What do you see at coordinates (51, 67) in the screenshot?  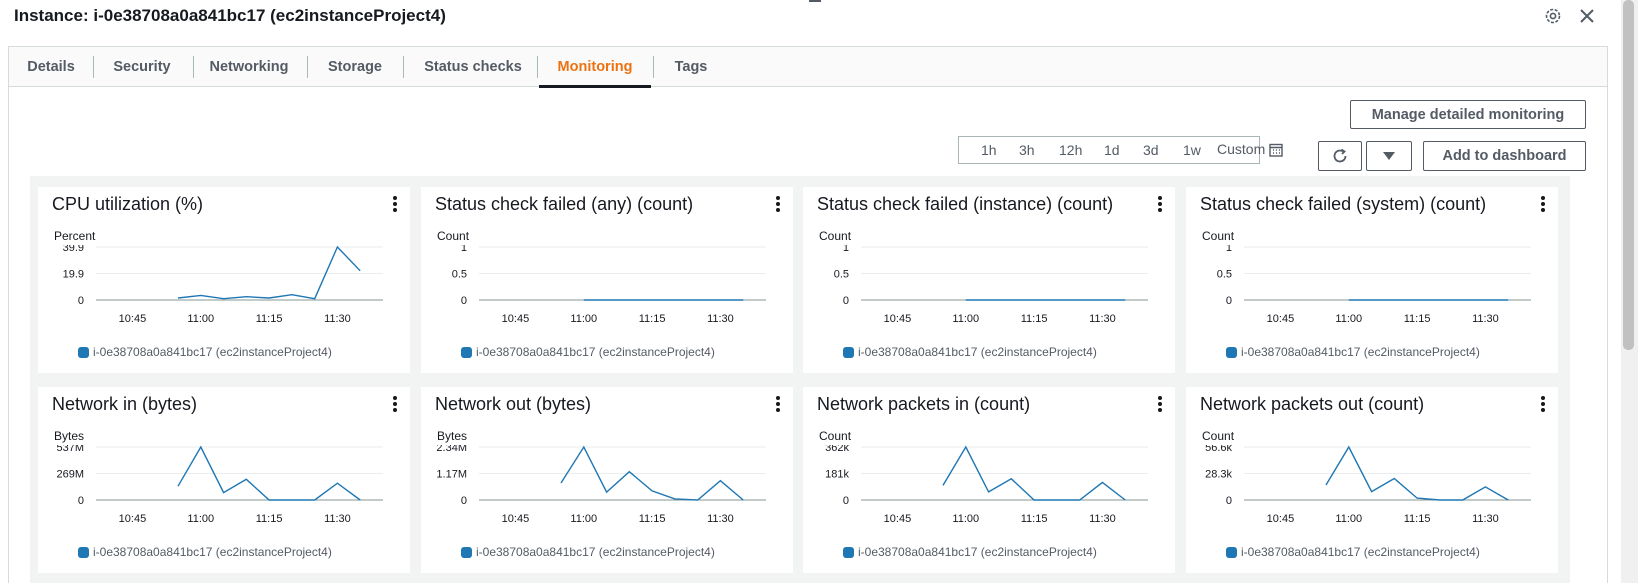 I see `tab-details: Details` at bounding box center [51, 67].